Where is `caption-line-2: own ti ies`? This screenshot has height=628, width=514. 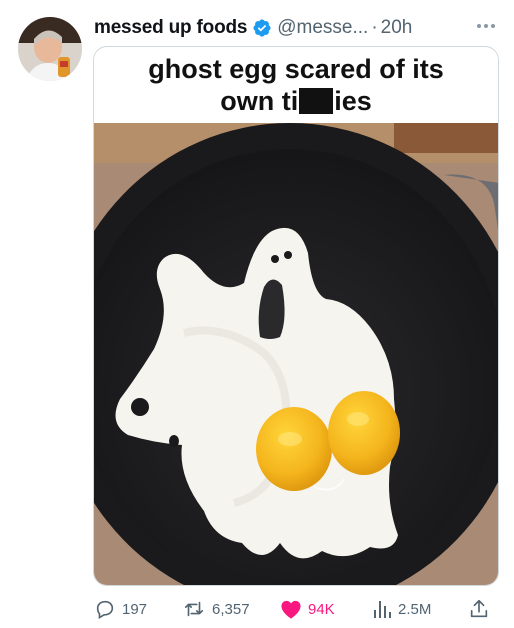 caption-line-2: own ti ies is located at coordinates (296, 101).